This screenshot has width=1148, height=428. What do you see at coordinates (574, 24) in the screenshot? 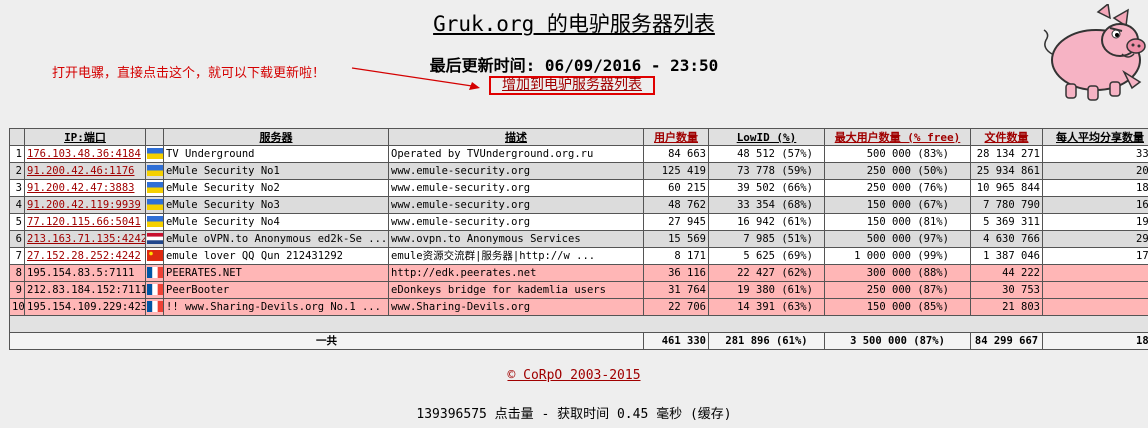
I see `page-title: Gruk.org 的电驴服务器列表` at bounding box center [574, 24].